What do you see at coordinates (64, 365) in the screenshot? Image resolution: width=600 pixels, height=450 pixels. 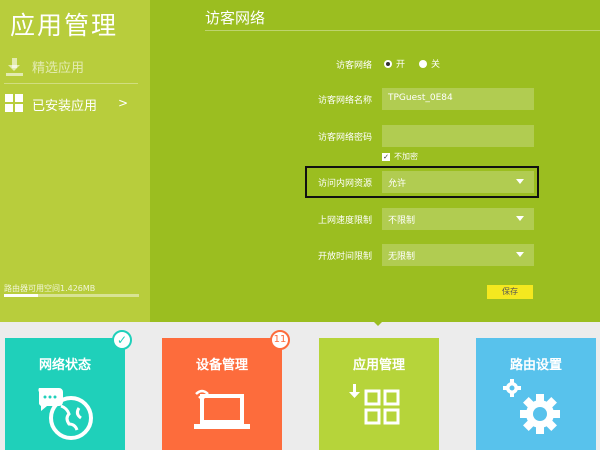 I see `tile-label: 网络状态` at bounding box center [64, 365].